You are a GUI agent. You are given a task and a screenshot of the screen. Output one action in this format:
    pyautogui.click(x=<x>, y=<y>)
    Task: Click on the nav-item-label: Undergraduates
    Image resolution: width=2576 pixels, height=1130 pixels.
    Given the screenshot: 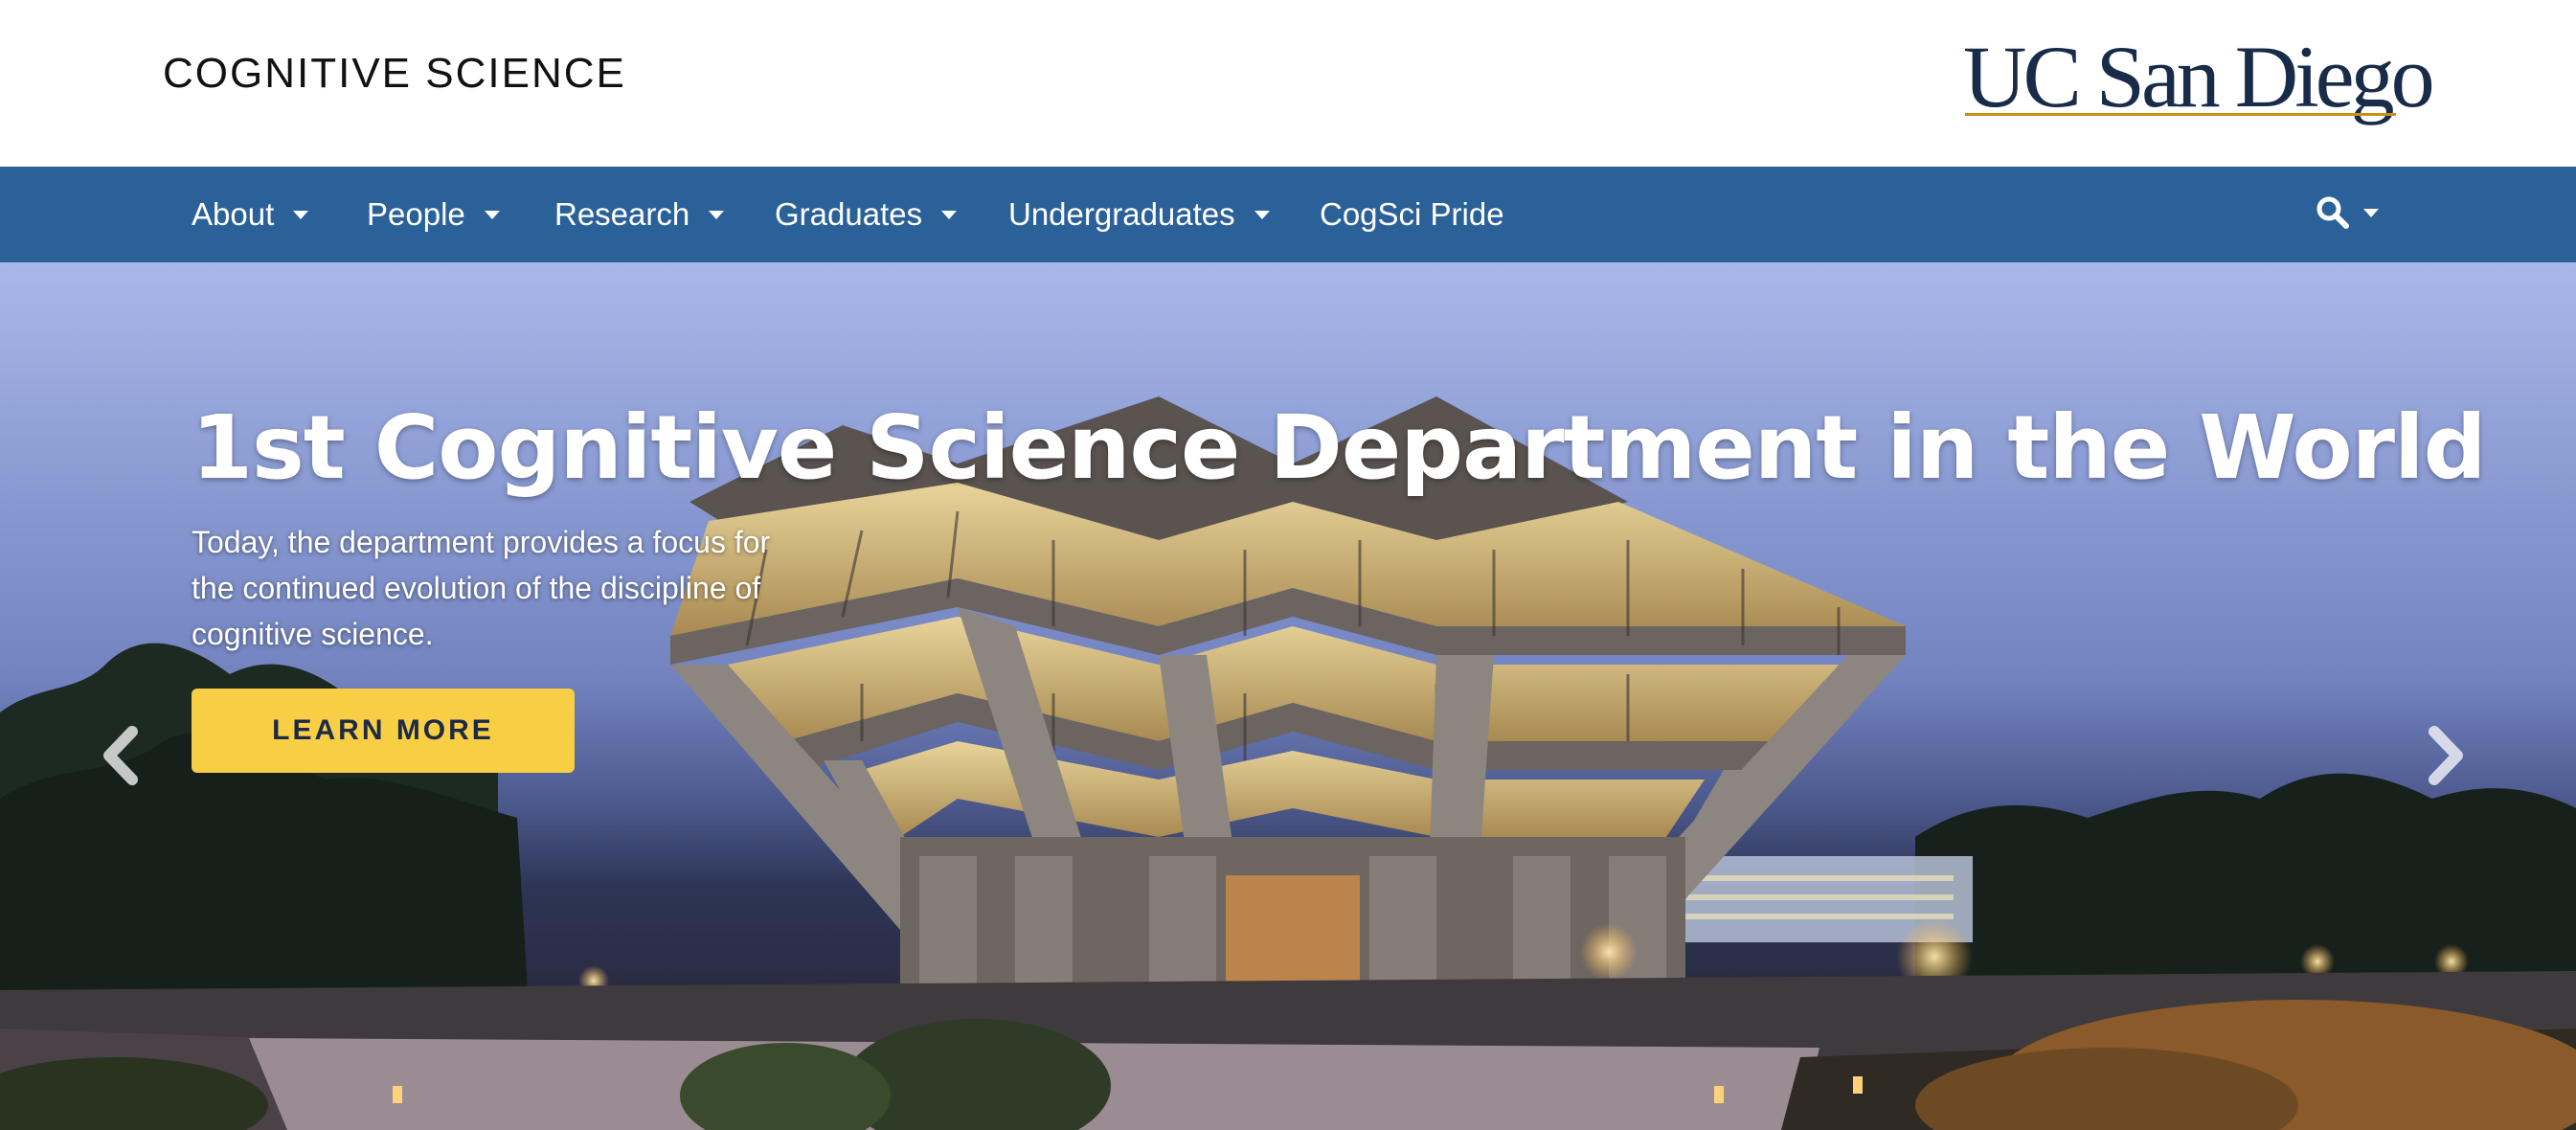 What is the action you would take?
    pyautogui.click(x=1121, y=214)
    